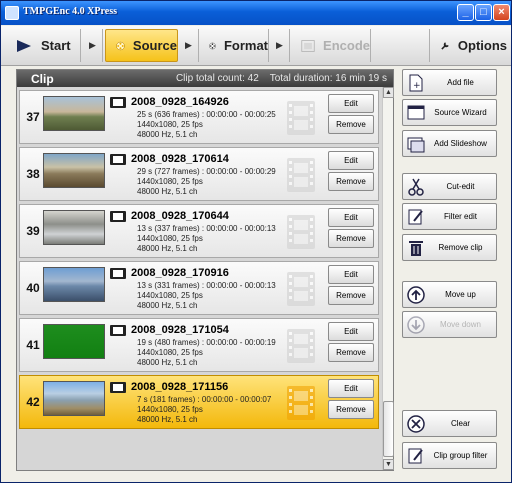 The width and height of the screenshot is (512, 483). I want to click on filter-edit-button: Filter edit, so click(449, 216).